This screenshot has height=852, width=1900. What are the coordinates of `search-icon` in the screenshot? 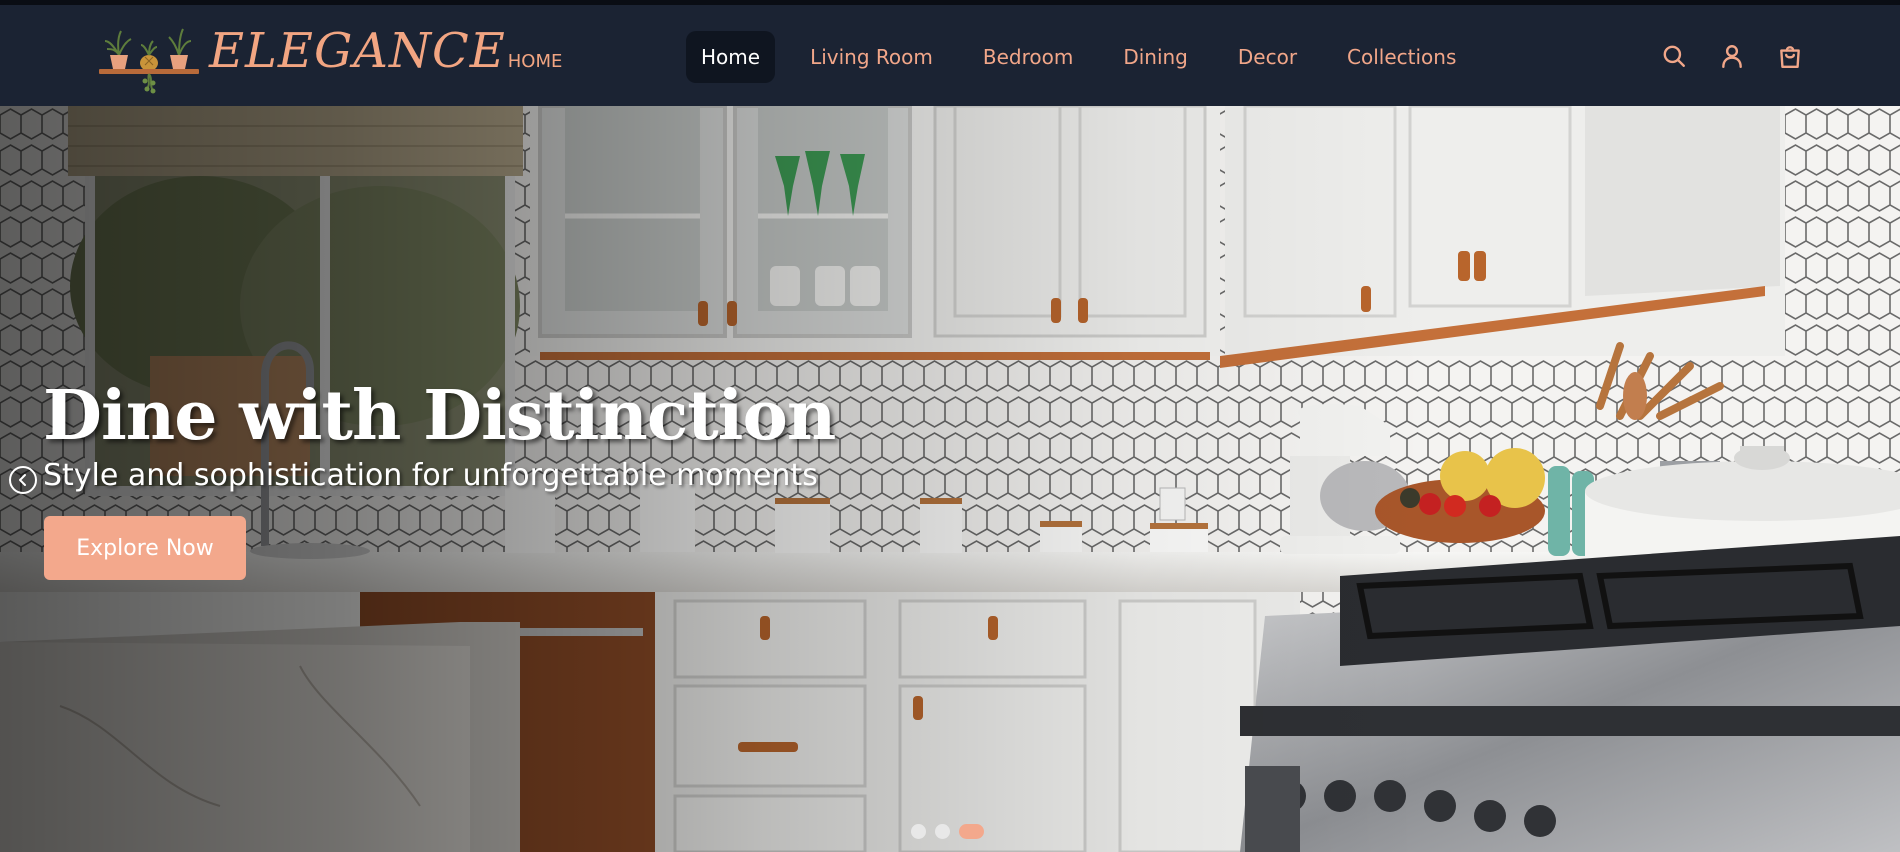 It's located at (1674, 56).